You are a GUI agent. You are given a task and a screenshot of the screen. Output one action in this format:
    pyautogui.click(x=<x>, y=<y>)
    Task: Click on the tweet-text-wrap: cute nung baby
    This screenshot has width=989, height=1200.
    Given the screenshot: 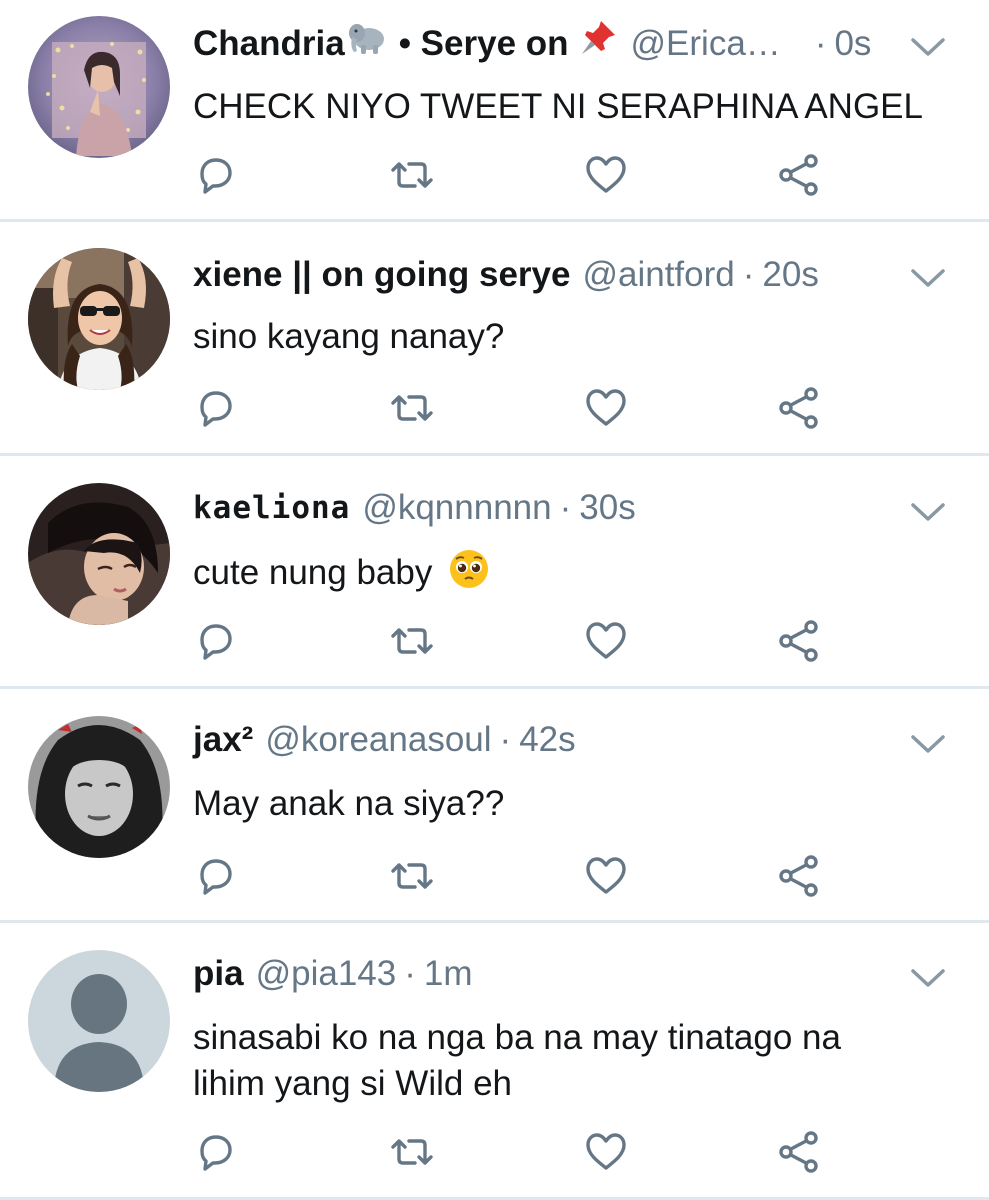 What is the action you would take?
    pyautogui.click(x=571, y=575)
    